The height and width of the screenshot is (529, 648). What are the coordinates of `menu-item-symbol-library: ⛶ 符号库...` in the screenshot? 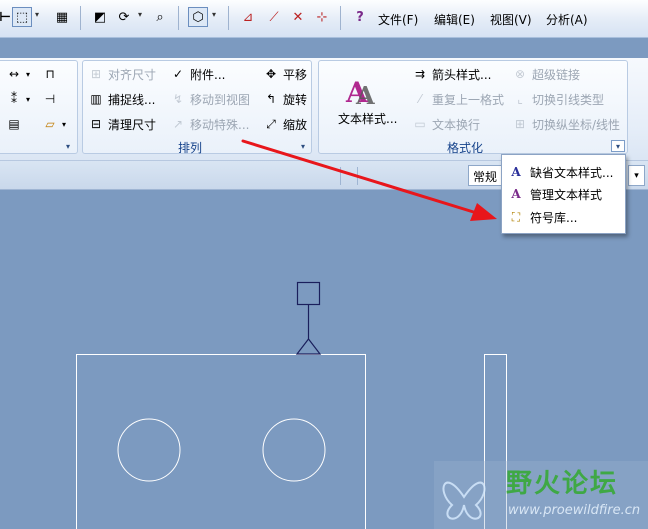 It's located at (543, 217).